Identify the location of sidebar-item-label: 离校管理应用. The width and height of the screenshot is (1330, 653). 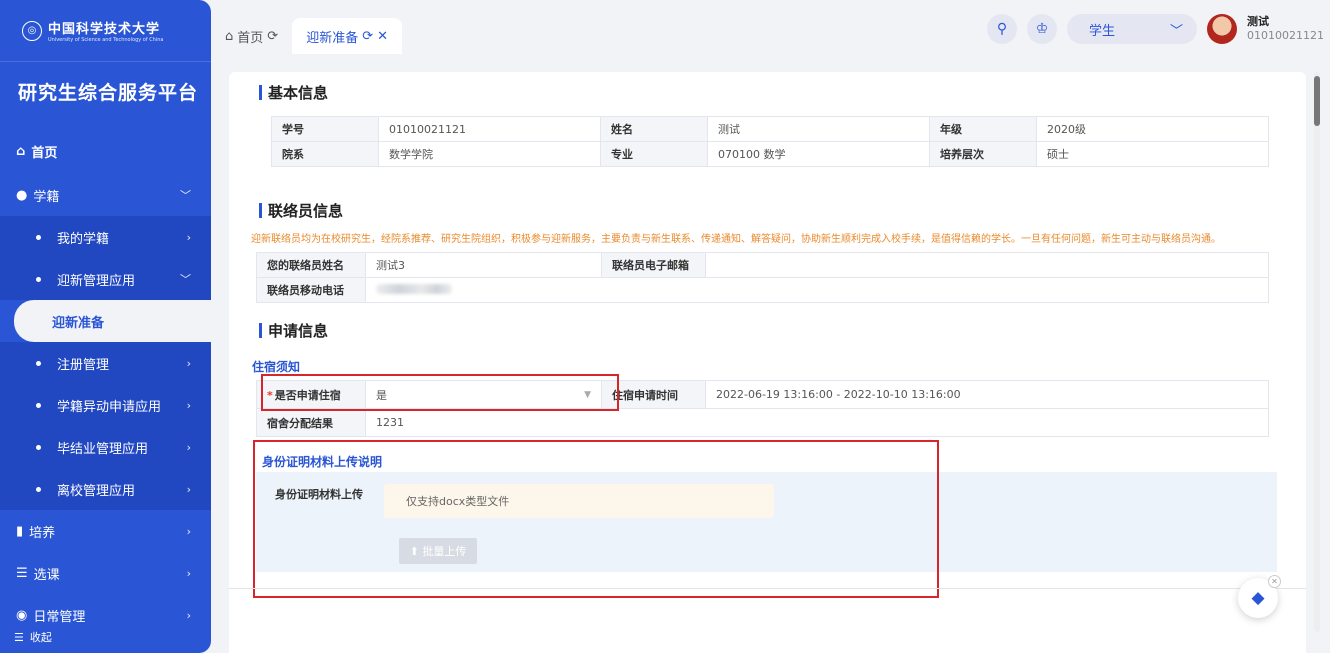
(96, 491).